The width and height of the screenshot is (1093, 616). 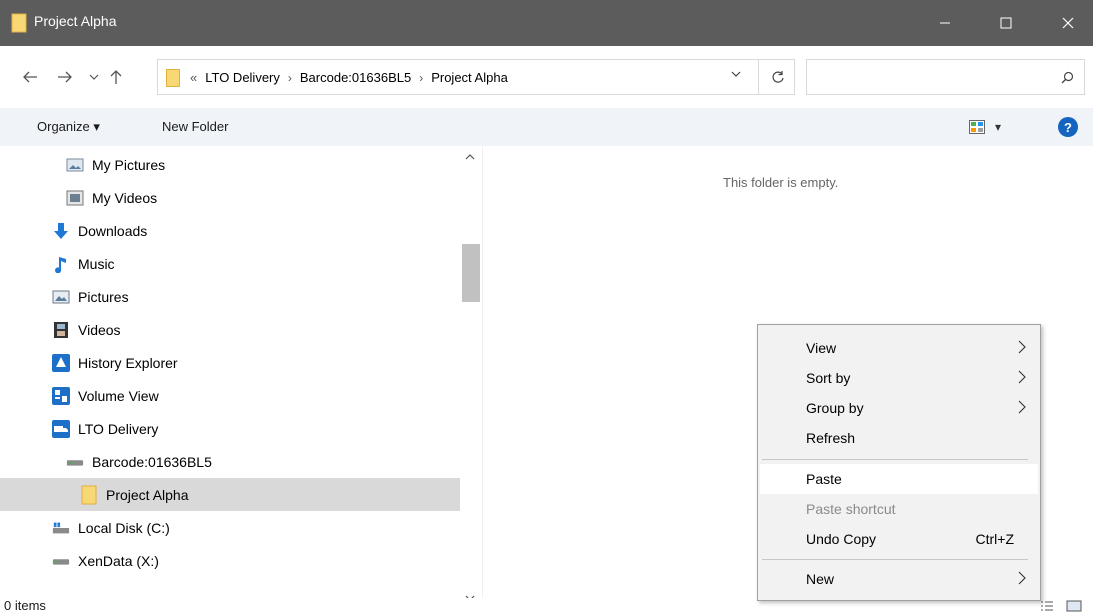 What do you see at coordinates (118, 395) in the screenshot?
I see `tree-item-label: Volume View` at bounding box center [118, 395].